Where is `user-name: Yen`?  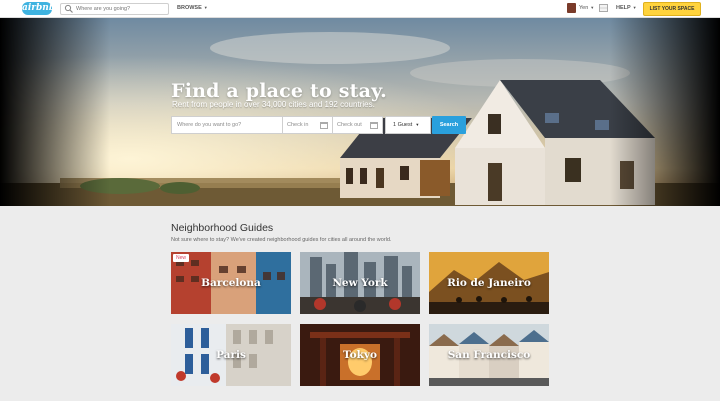
user-name: Yen is located at coordinates (584, 8).